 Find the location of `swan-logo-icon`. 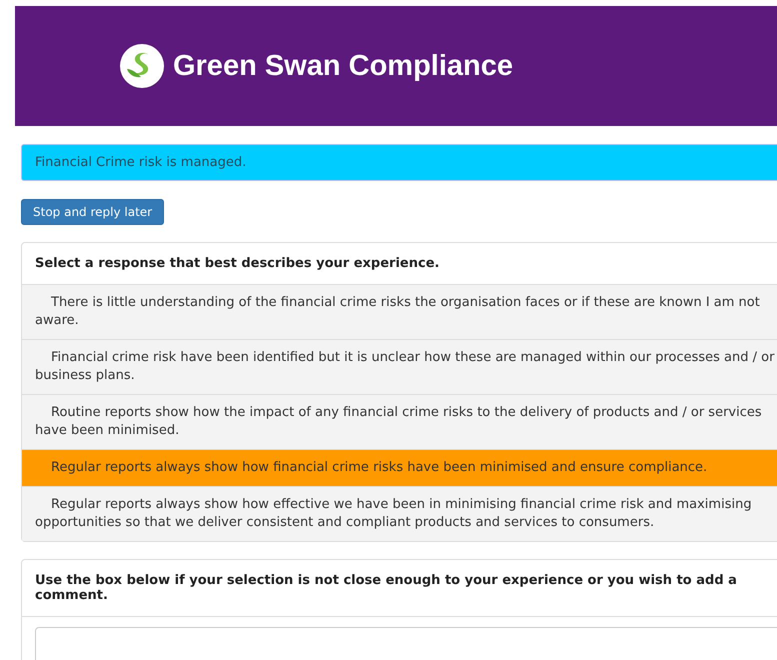

swan-logo-icon is located at coordinates (141, 66).